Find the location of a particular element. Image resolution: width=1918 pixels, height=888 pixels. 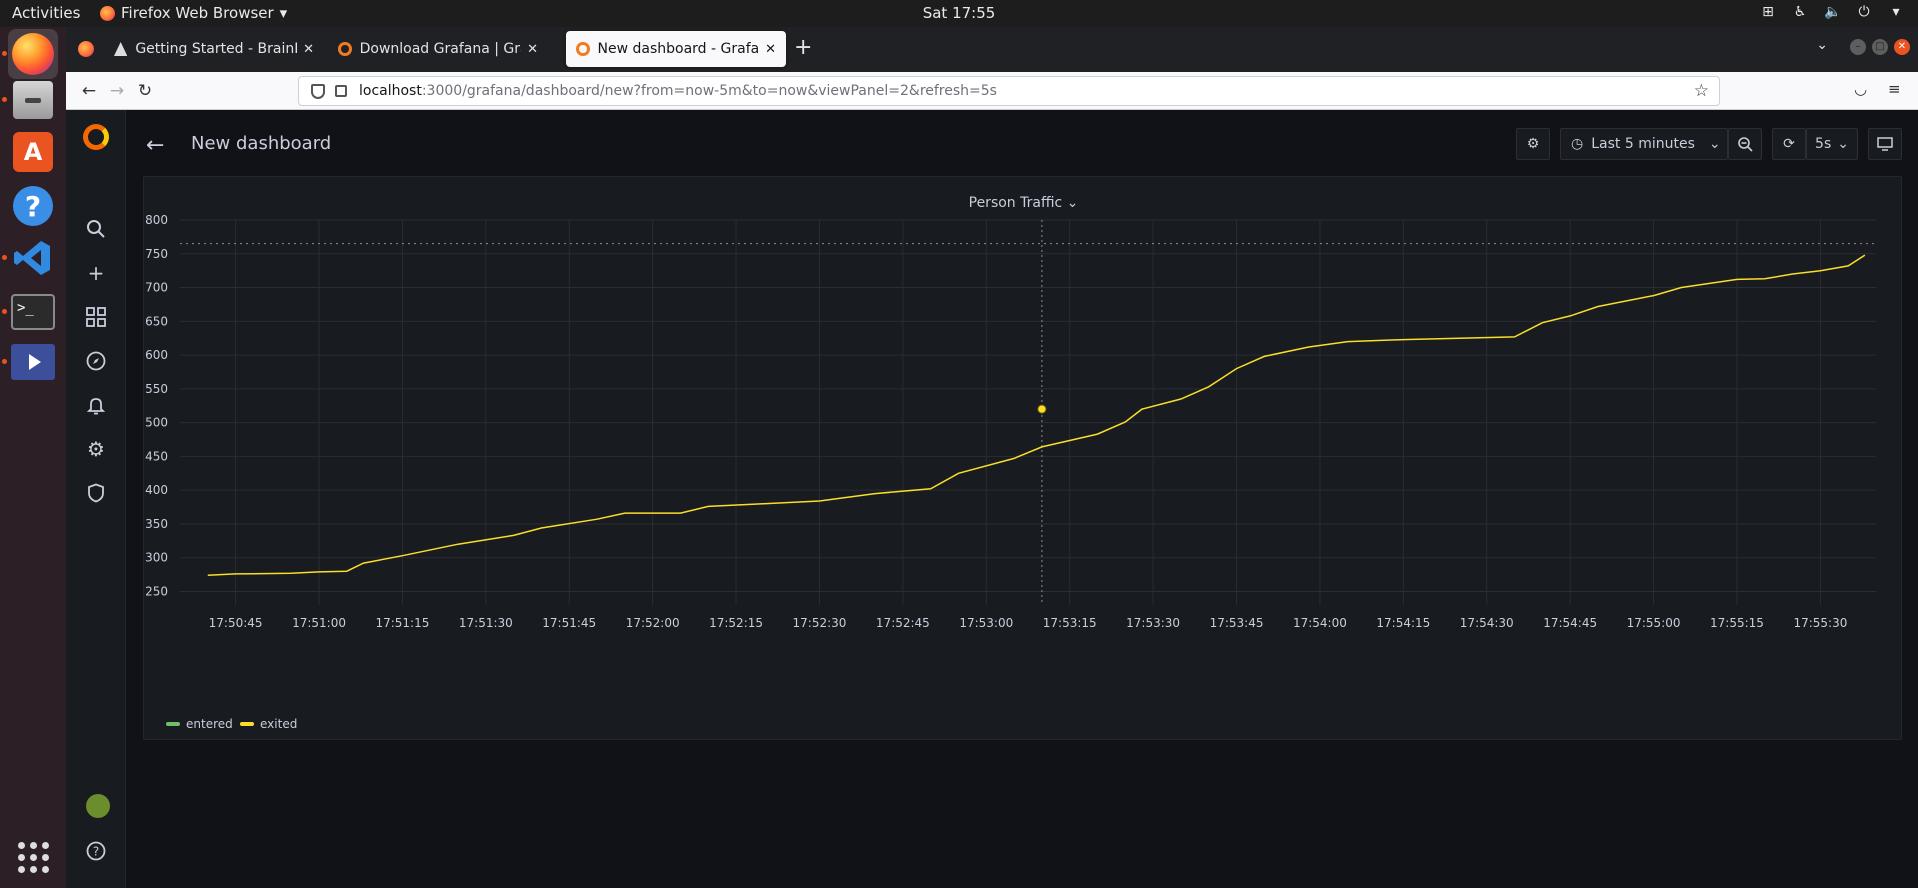

dashboard-title: New dashboard is located at coordinates (261, 143).